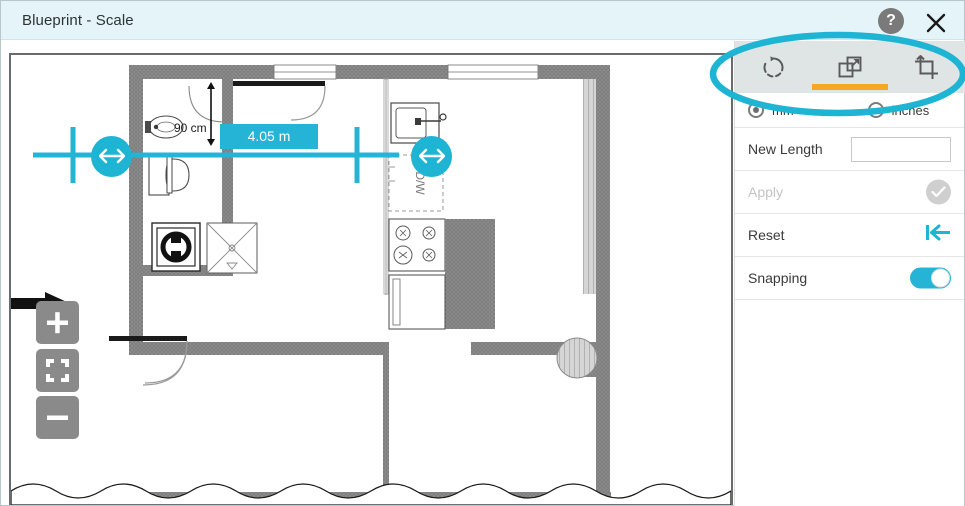 This screenshot has height=506, width=965. I want to click on radio-inches-dot, so click(875, 110).